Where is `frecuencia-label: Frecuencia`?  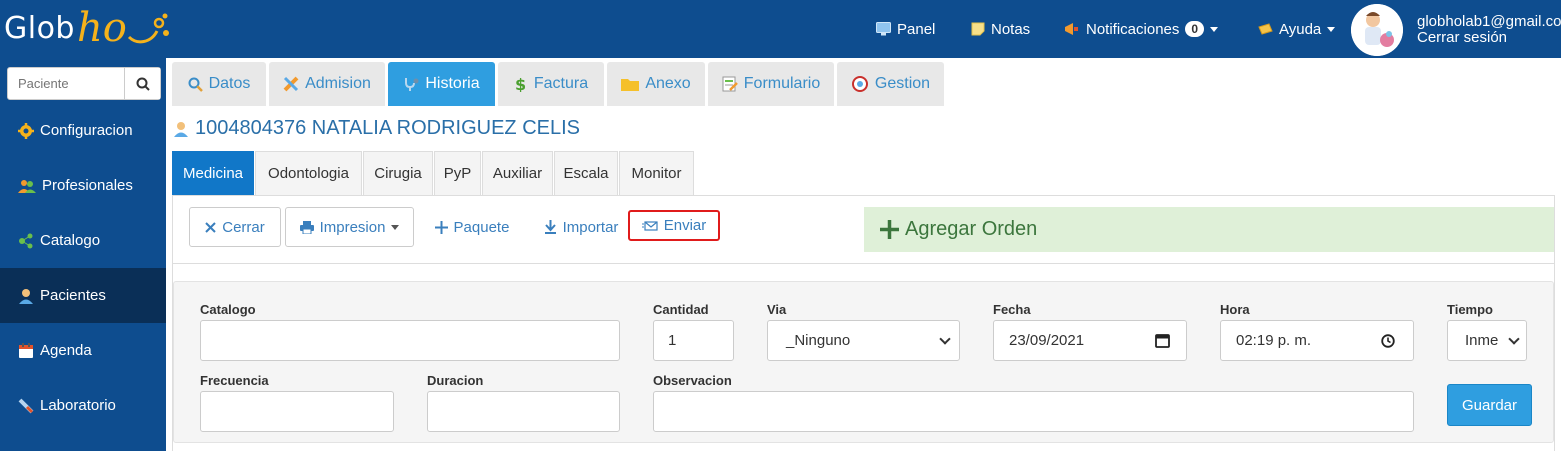
frecuencia-label: Frecuencia is located at coordinates (234, 380).